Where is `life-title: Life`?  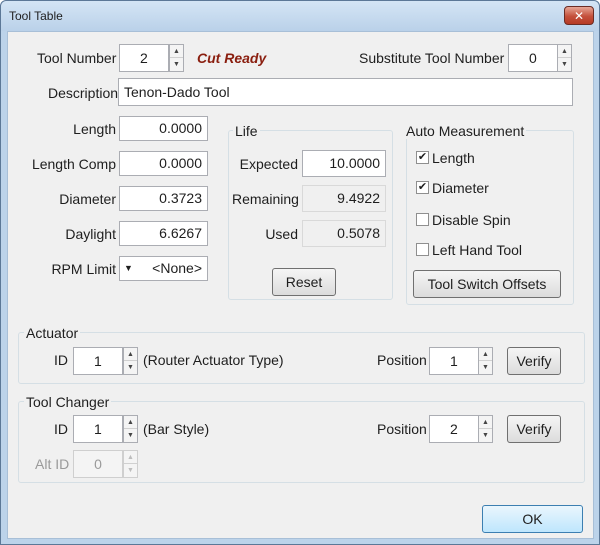 life-title: Life is located at coordinates (246, 131).